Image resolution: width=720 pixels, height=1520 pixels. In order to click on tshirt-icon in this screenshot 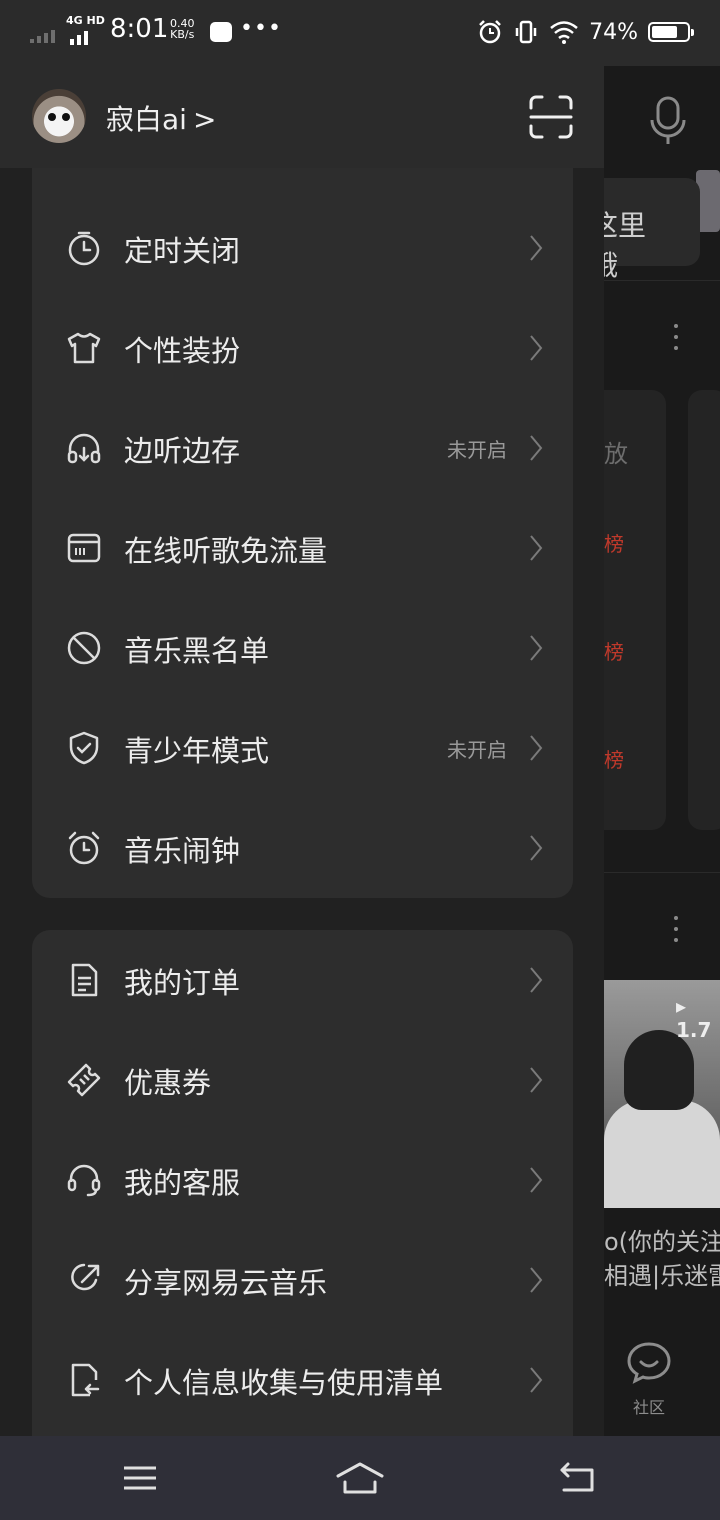, I will do `click(84, 348)`.